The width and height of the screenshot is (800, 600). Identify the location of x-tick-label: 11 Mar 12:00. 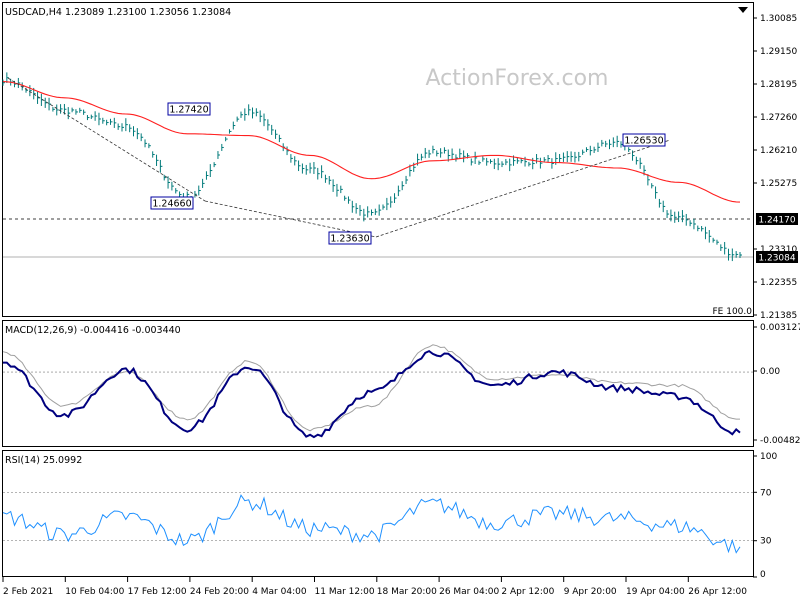
(345, 592).